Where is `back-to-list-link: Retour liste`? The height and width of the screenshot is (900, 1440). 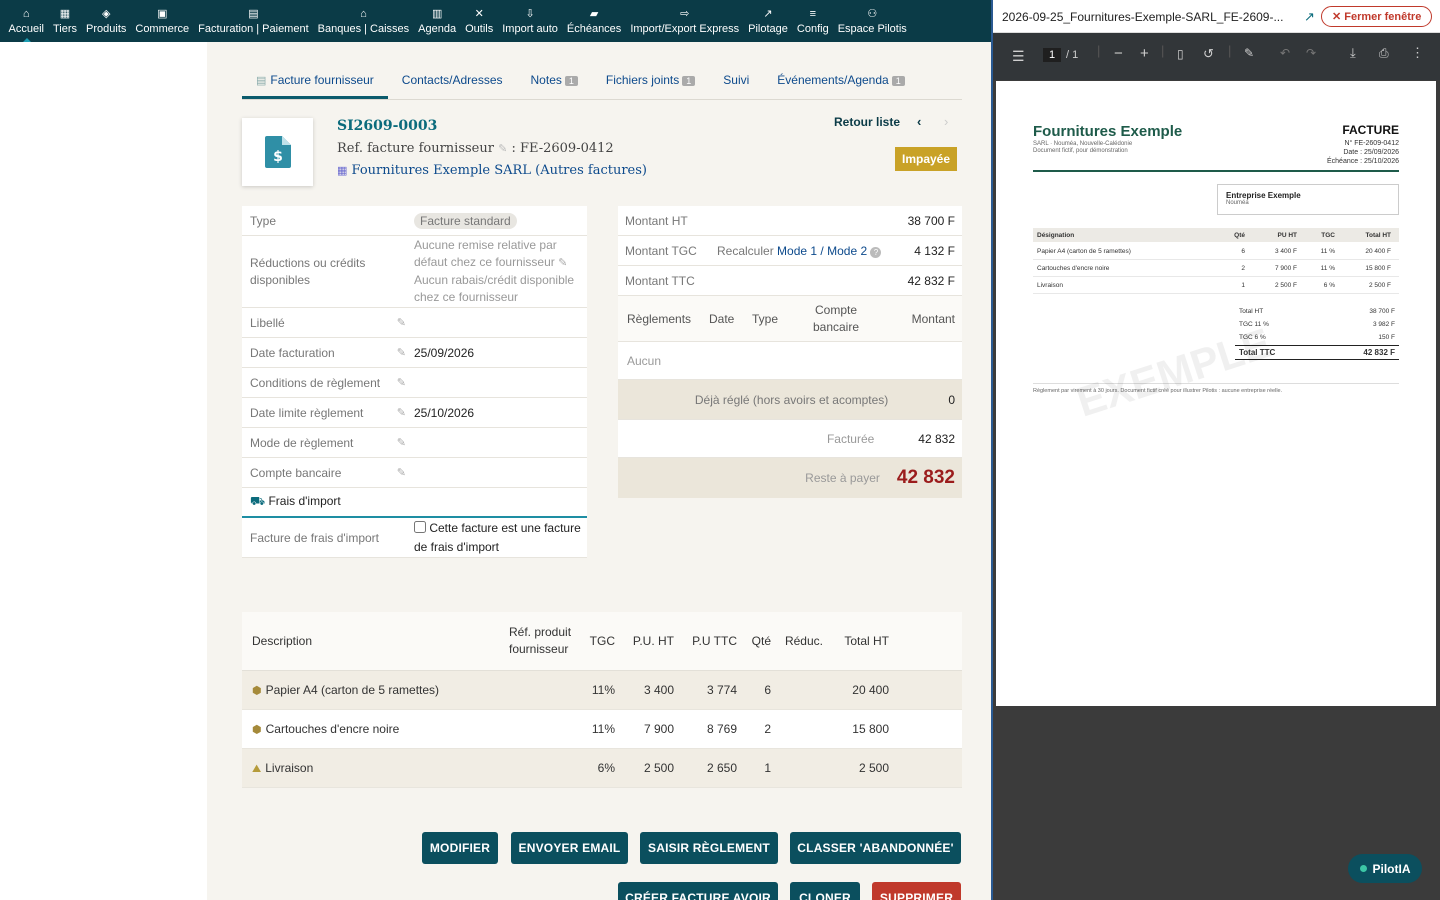 back-to-list-link: Retour liste is located at coordinates (867, 122).